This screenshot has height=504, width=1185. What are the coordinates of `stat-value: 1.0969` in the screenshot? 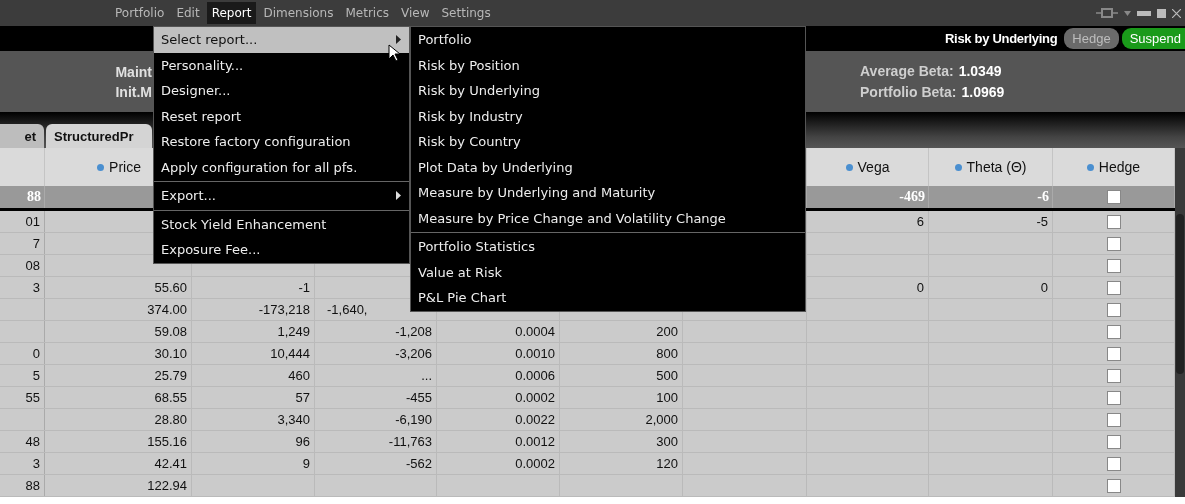 It's located at (983, 92).